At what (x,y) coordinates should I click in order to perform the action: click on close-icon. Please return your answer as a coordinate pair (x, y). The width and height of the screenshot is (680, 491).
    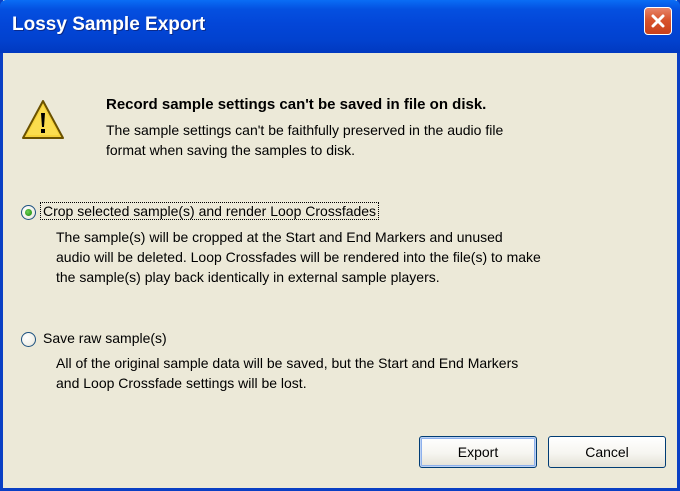
    Looking at the image, I should click on (658, 21).